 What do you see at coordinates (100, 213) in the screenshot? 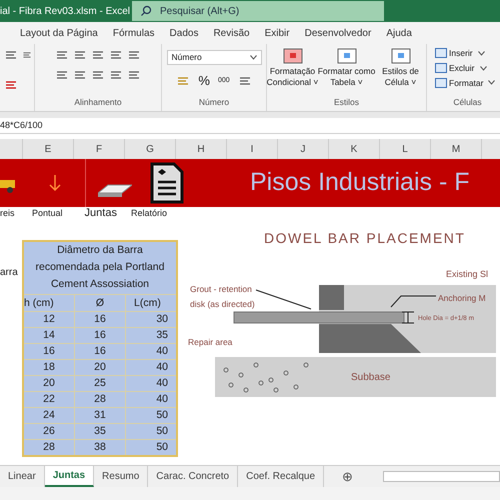
I see `ribbon-button-label: Juntas` at bounding box center [100, 213].